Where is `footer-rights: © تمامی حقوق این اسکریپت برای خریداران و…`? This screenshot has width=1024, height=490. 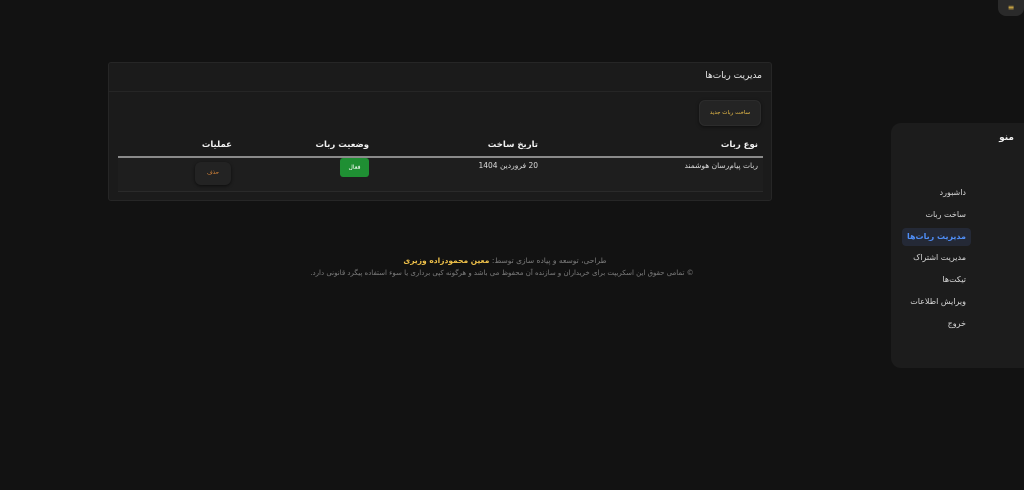
footer-rights: © تمامی حقوق این اسکریپت برای خریداران و… is located at coordinates (502, 273).